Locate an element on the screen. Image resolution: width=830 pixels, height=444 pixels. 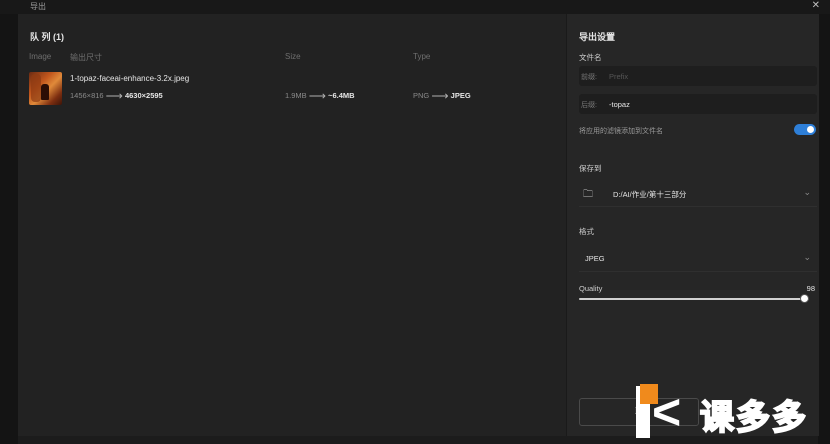
quality-slider-thumb is located at coordinates (804, 298).